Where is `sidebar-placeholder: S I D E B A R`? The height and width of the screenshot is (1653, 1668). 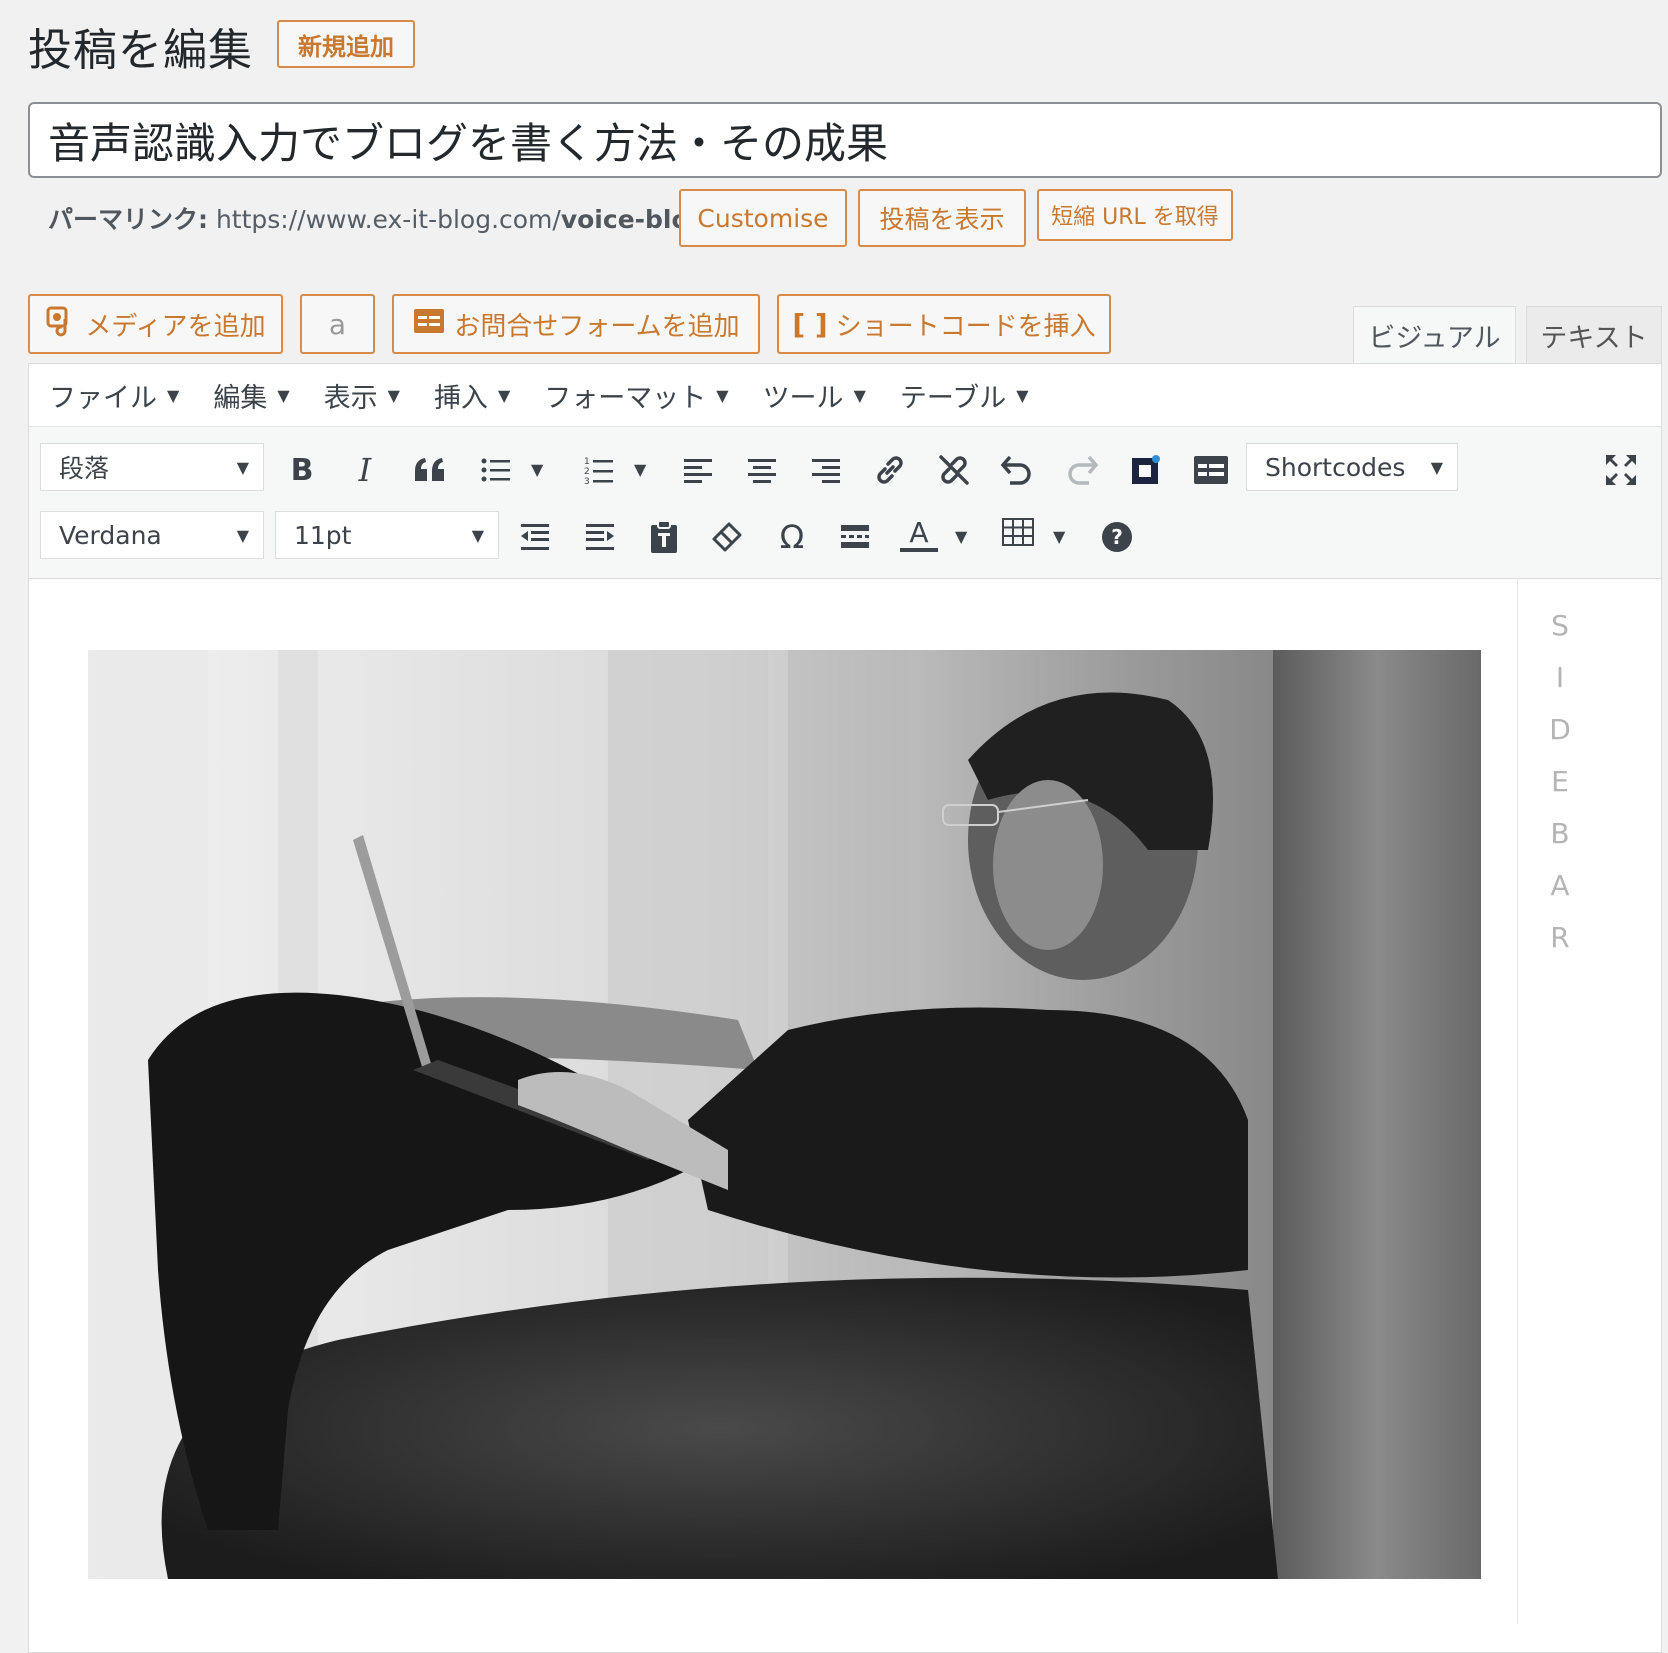
sidebar-placeholder: S I D E B A R is located at coordinates (1560, 782).